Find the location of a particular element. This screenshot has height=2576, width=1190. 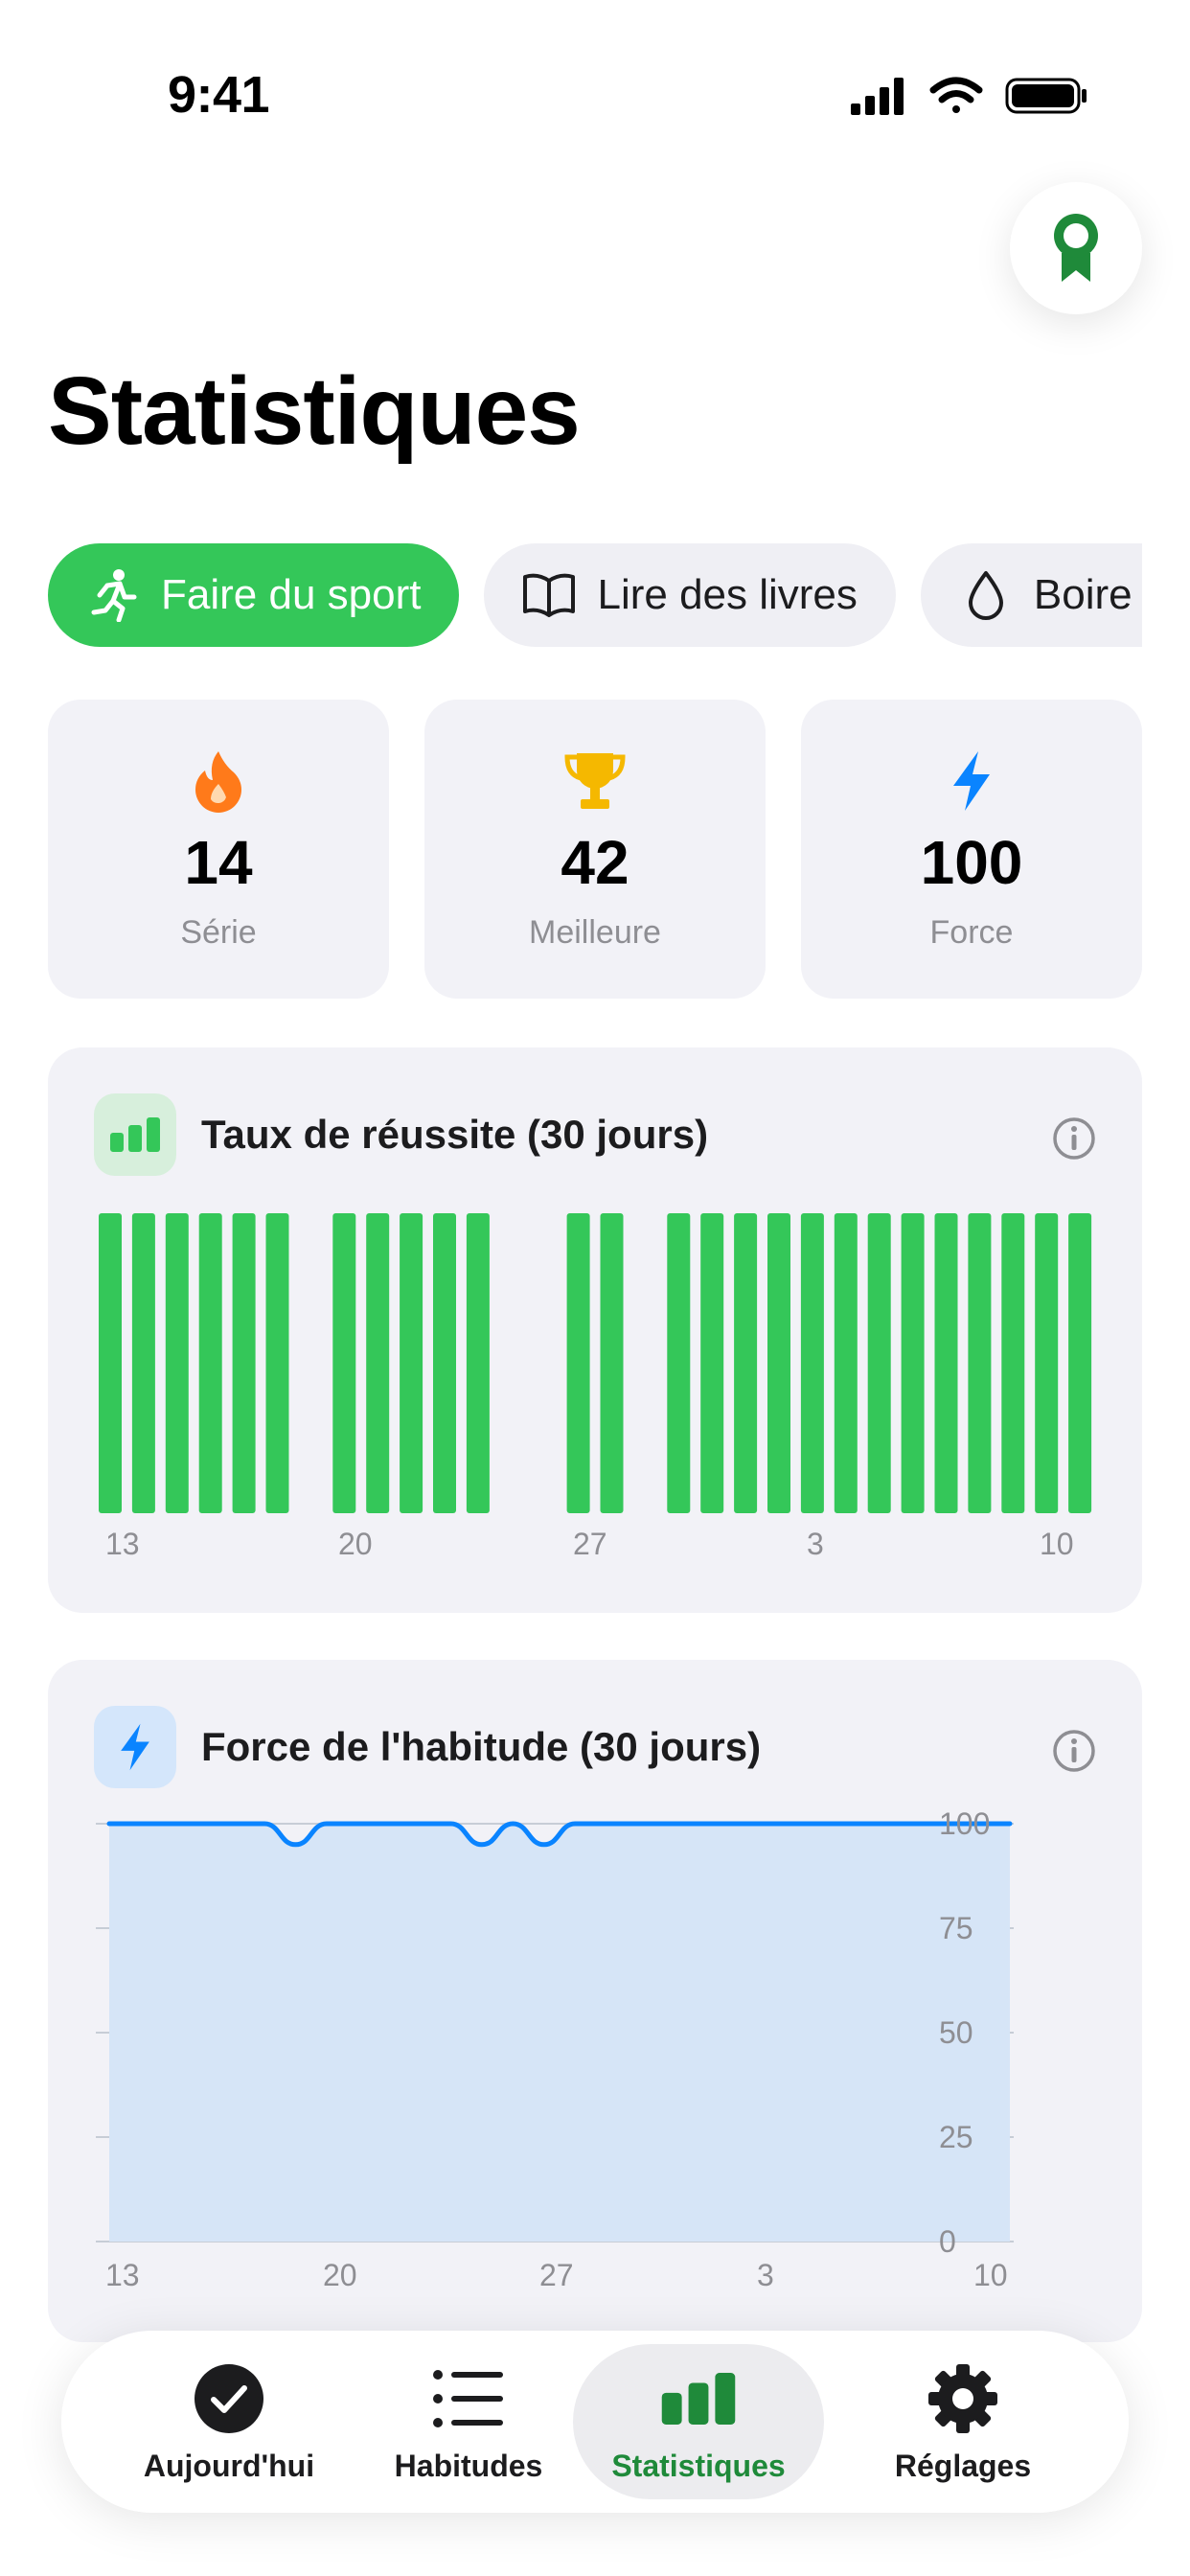

status-icons is located at coordinates (969, 96).